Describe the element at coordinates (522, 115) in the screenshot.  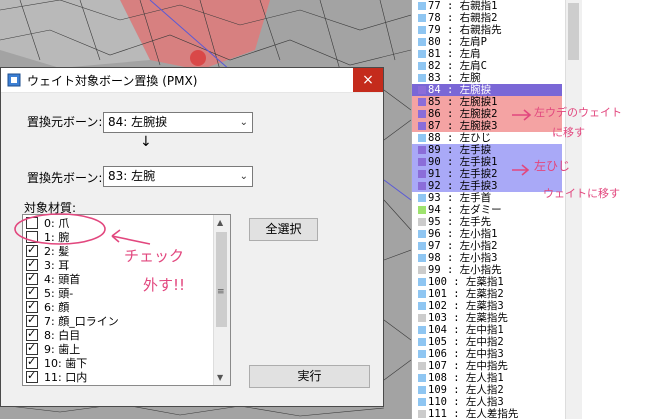
I see `upper-arrow-icon` at that location.